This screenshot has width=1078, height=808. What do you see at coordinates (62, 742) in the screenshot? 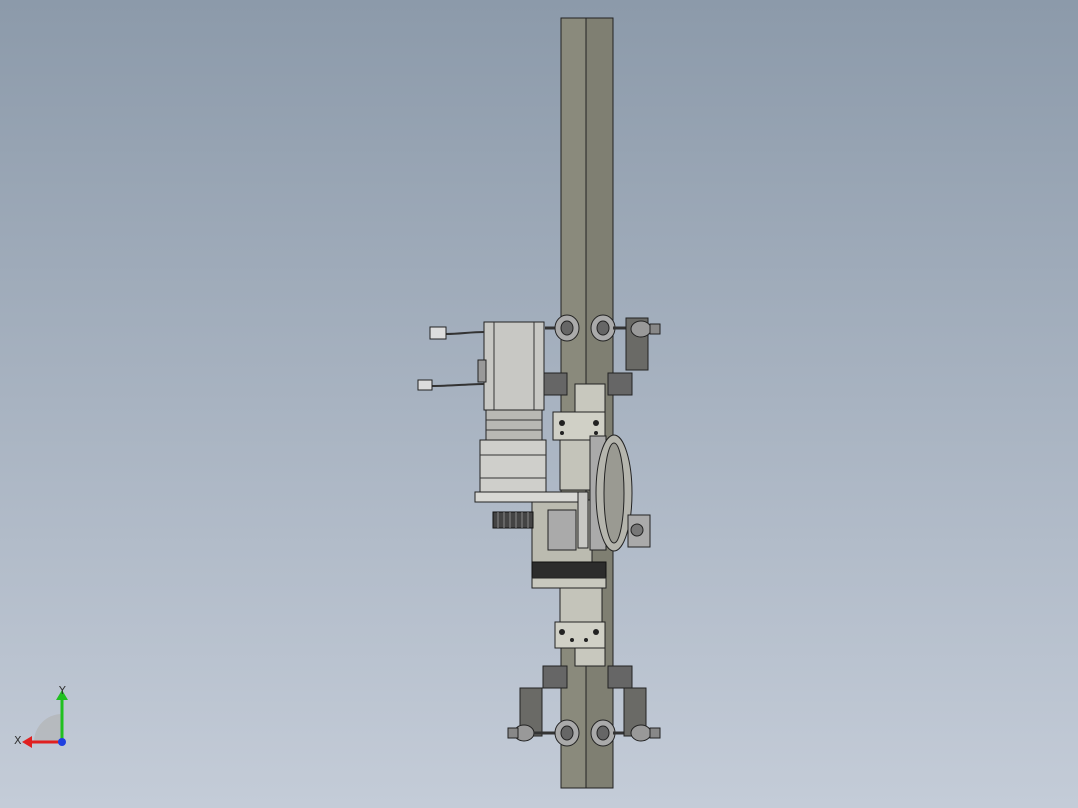
I see `z-axis-dot` at bounding box center [62, 742].